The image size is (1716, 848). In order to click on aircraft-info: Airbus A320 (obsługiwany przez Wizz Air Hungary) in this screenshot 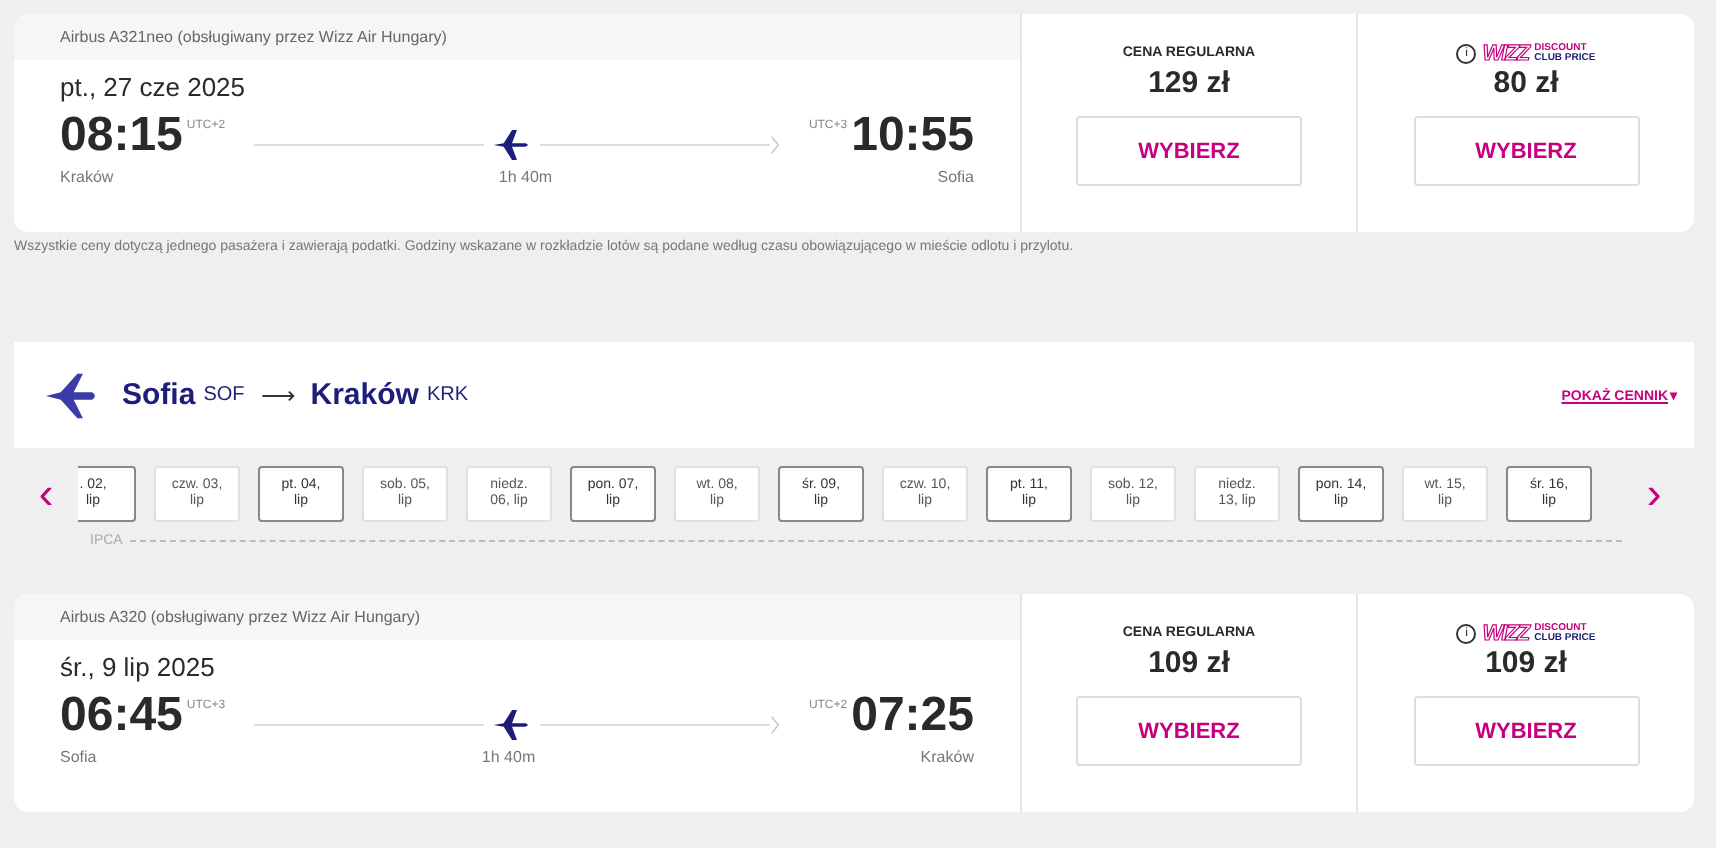, I will do `click(517, 617)`.